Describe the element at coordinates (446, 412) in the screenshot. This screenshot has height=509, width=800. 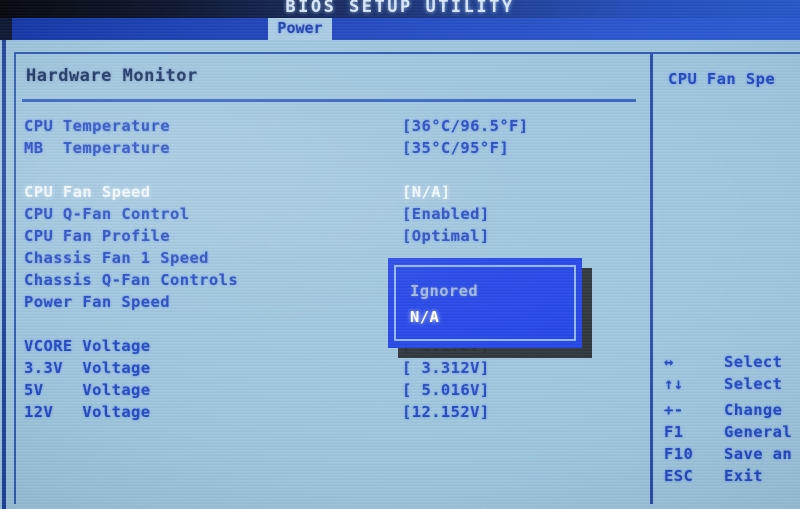
I see `monitor-row-value: [12.152V]` at that location.